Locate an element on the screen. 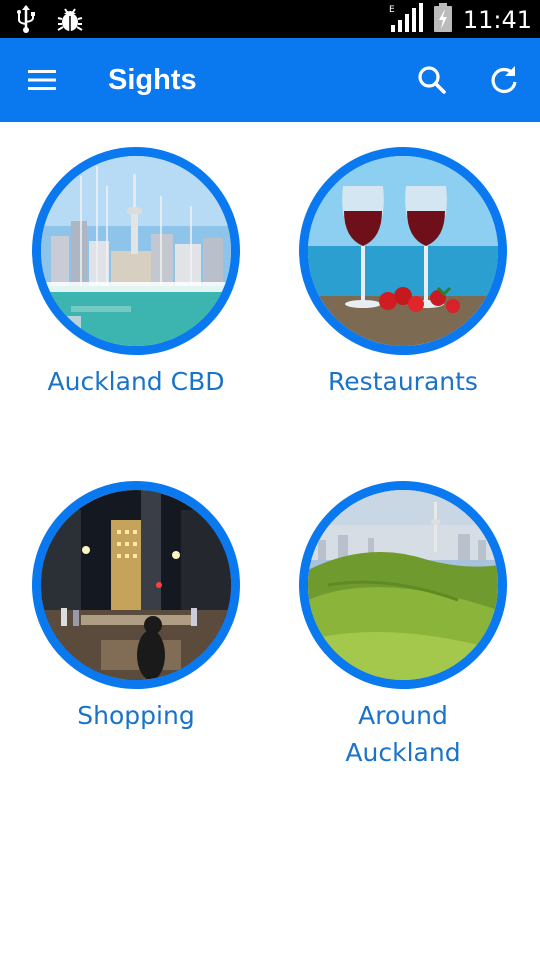 The height and width of the screenshot is (960, 540). status-bar: E 11:41 is located at coordinates (270, 19).